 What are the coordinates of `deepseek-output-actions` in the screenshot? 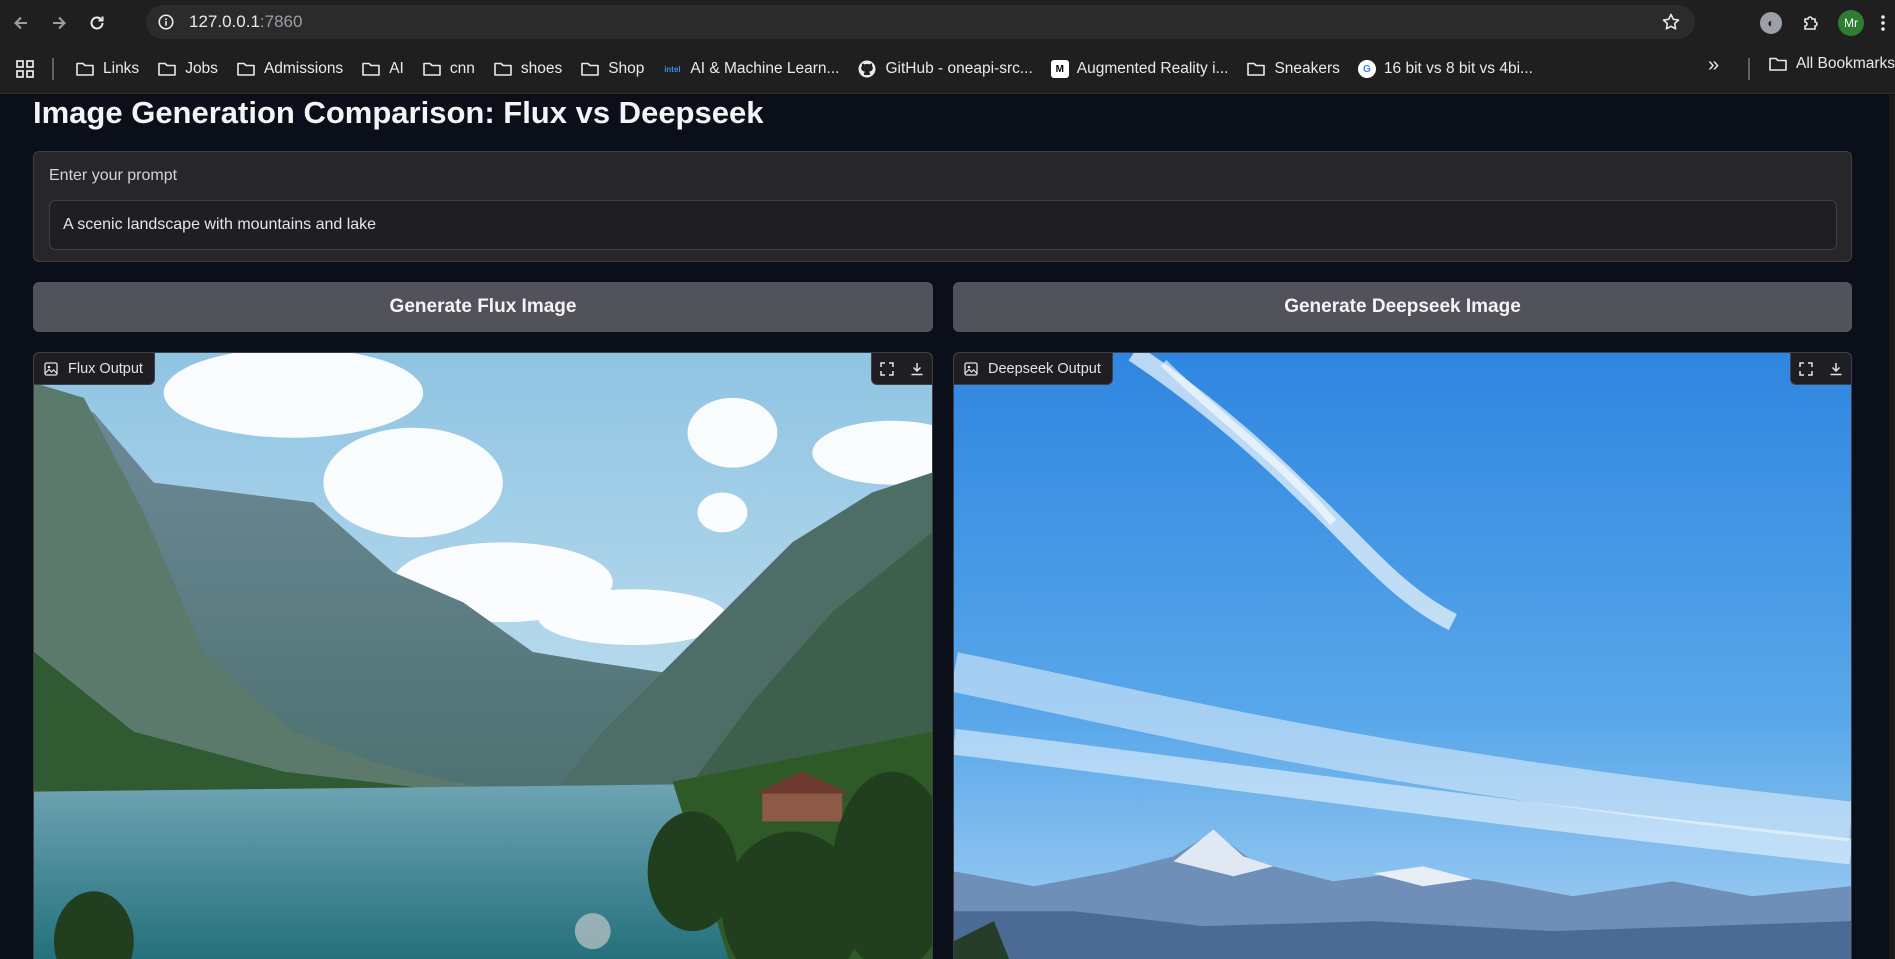 It's located at (1820, 369).